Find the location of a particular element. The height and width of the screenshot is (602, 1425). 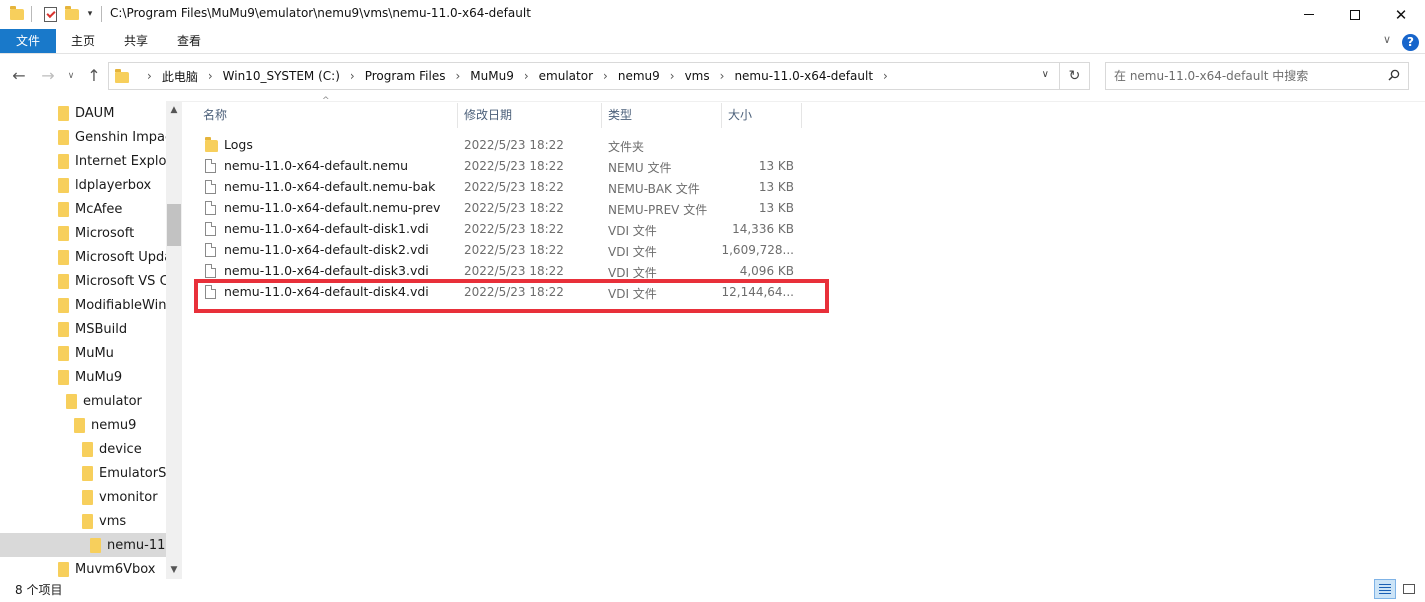

nav-tree-item: vms is located at coordinates (83, 521).